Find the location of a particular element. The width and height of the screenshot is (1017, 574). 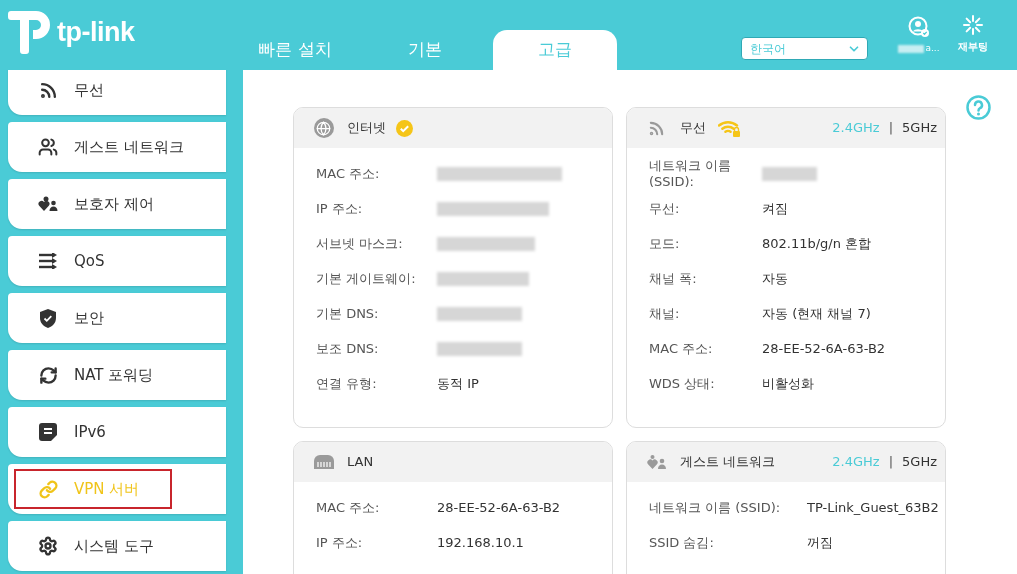

field-value: 802.11b/g/n 혼합 is located at coordinates (817, 243).